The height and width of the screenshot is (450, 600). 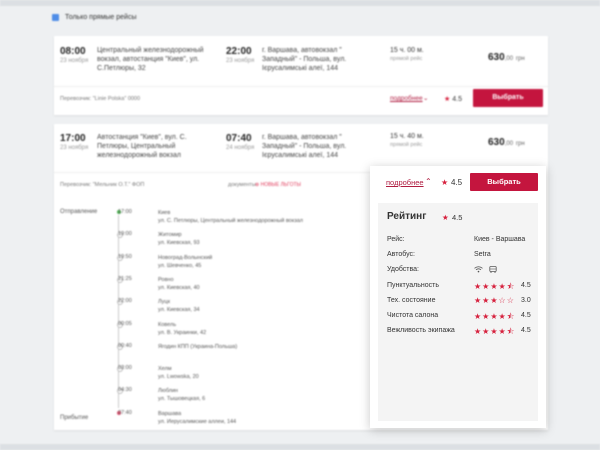 I want to click on chevron-up-icon: ⌃, so click(x=428, y=181).